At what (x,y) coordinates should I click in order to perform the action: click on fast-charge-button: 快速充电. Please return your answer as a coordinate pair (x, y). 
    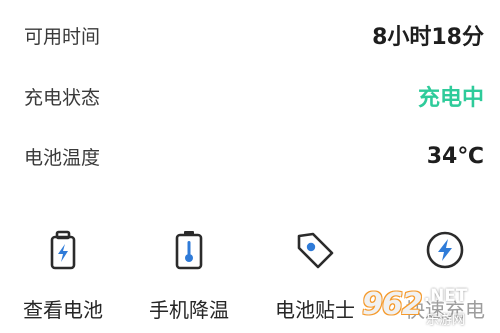
    Looking at the image, I should click on (441, 275).